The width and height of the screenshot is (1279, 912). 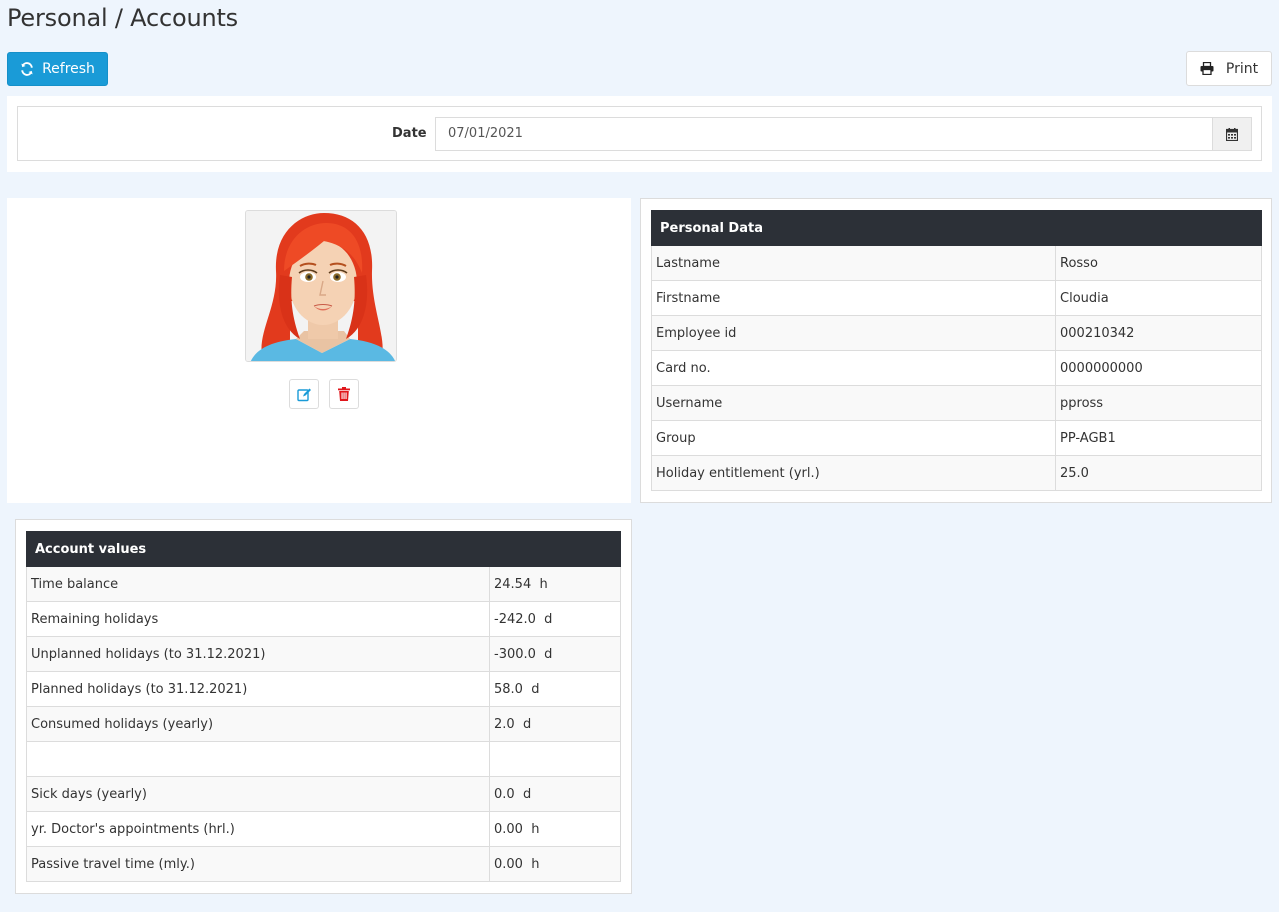 I want to click on row-label, so click(x=258, y=759).